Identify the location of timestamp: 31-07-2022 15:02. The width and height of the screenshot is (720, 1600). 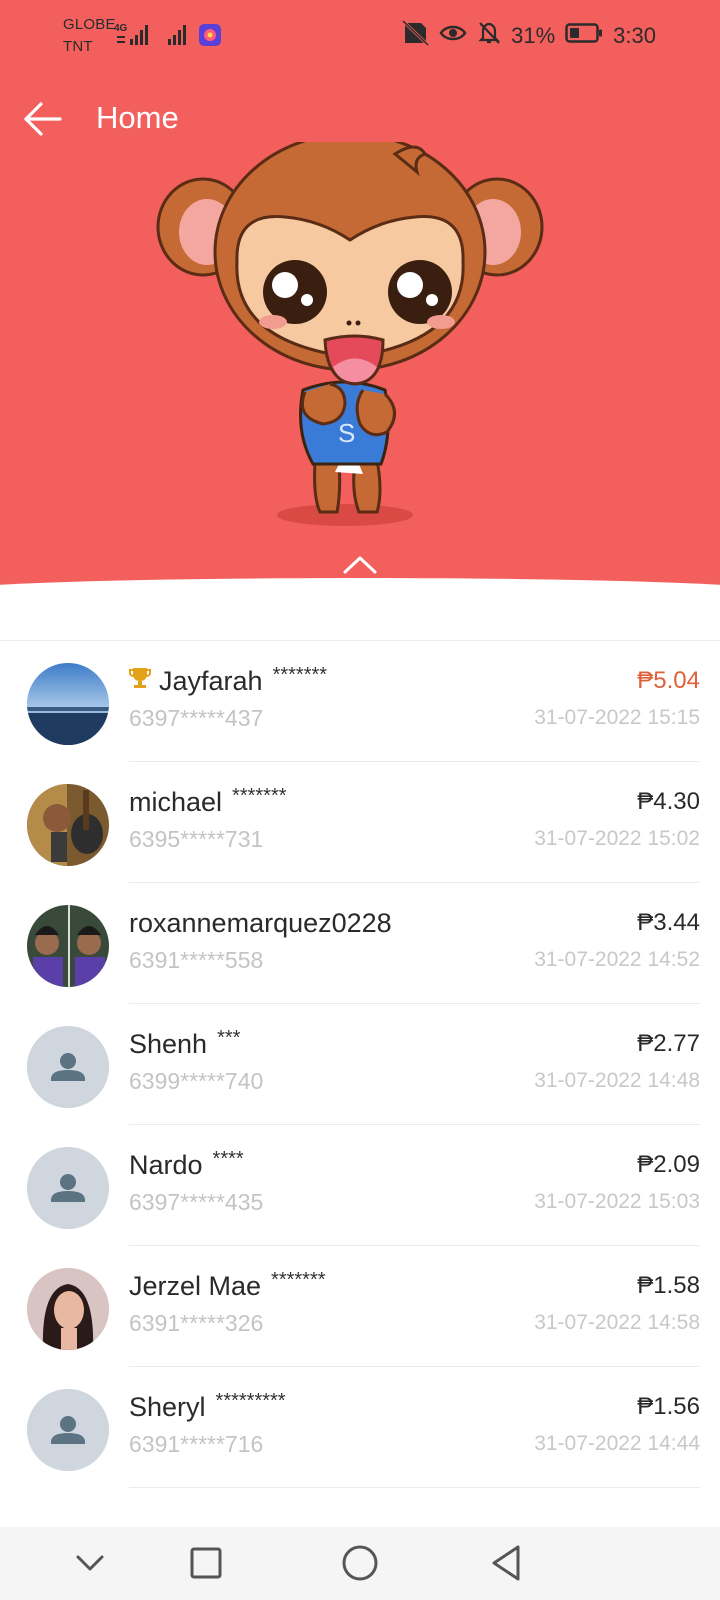
(617, 838).